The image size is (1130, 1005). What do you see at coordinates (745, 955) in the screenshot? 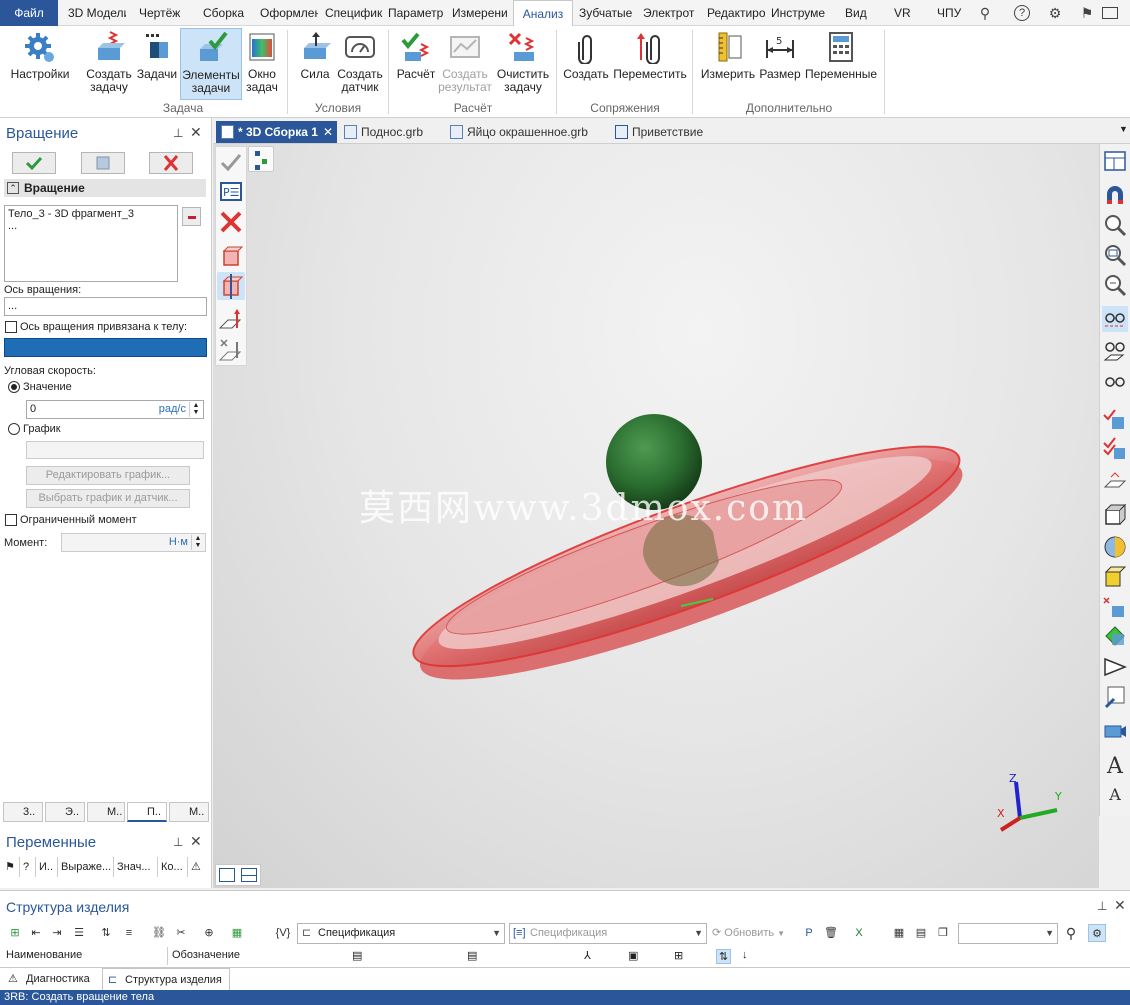
I see `sort-icon: ↓` at bounding box center [745, 955].